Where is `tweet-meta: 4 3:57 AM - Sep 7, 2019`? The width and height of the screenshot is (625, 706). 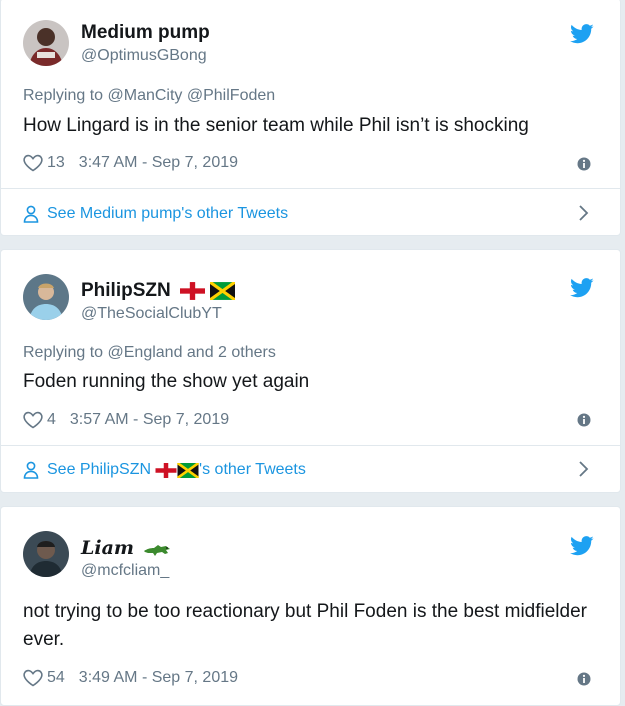 tweet-meta: 4 3:57 AM - Sep 7, 2019 is located at coordinates (126, 420).